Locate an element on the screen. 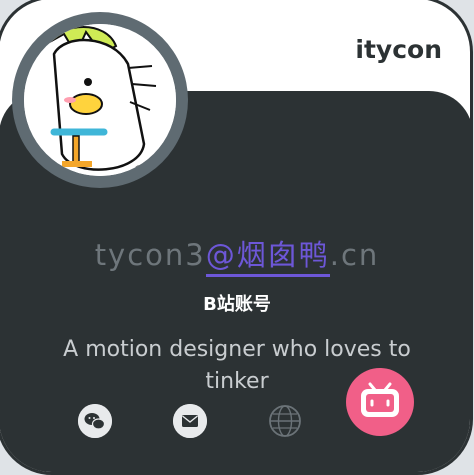 The image size is (474, 475). avatar-image is located at coordinates (100, 100).